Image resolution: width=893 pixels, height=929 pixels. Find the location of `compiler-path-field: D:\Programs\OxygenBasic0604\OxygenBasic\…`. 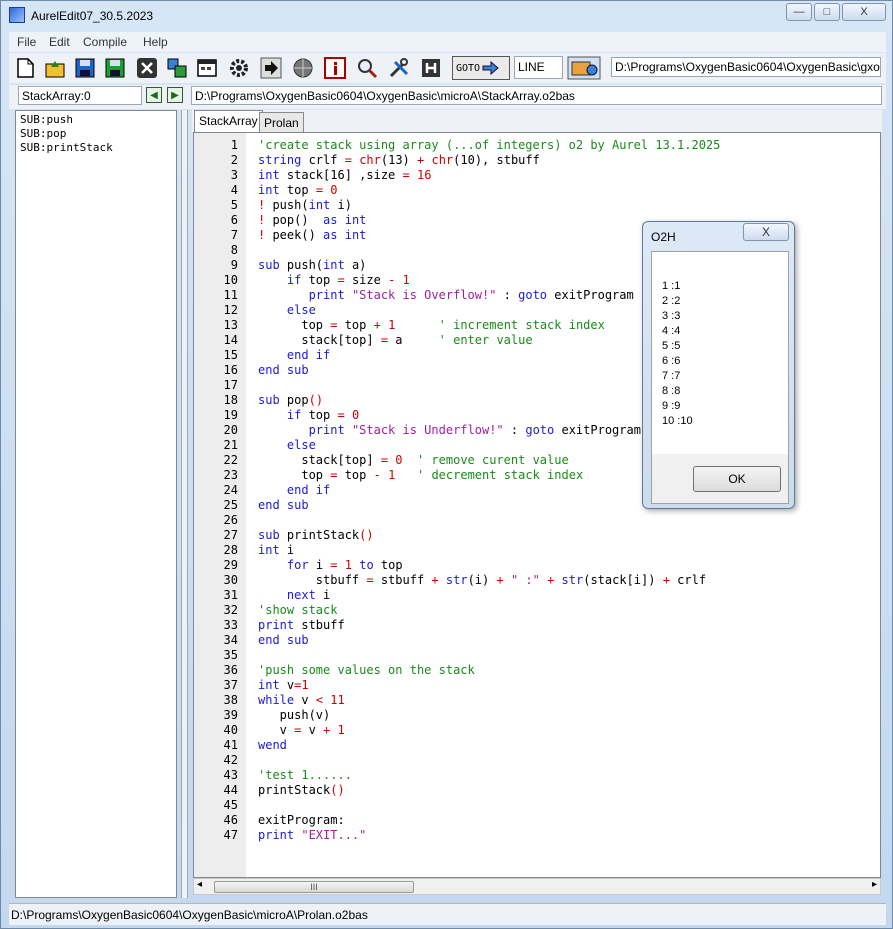

compiler-path-field: D:\Programs\OxygenBasic0604\OxygenBasic\… is located at coordinates (746, 67).